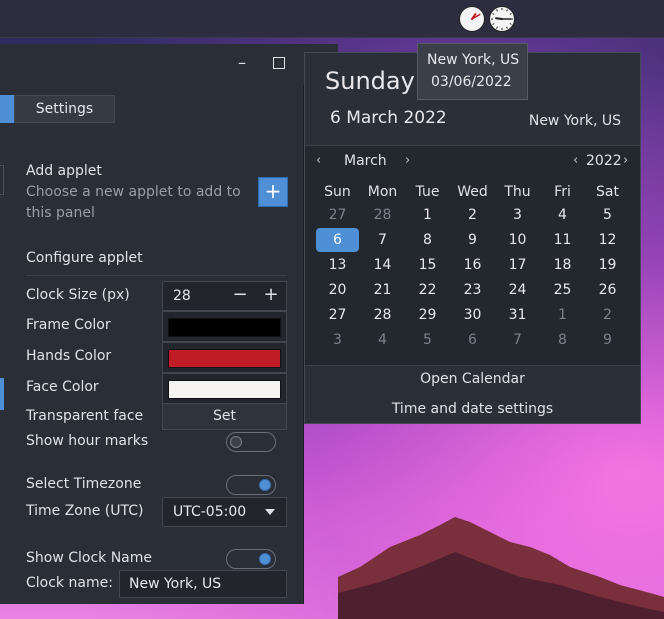 This screenshot has width=664, height=619. Describe the element at coordinates (242, 64) in the screenshot. I see `minimize-button: –` at that location.